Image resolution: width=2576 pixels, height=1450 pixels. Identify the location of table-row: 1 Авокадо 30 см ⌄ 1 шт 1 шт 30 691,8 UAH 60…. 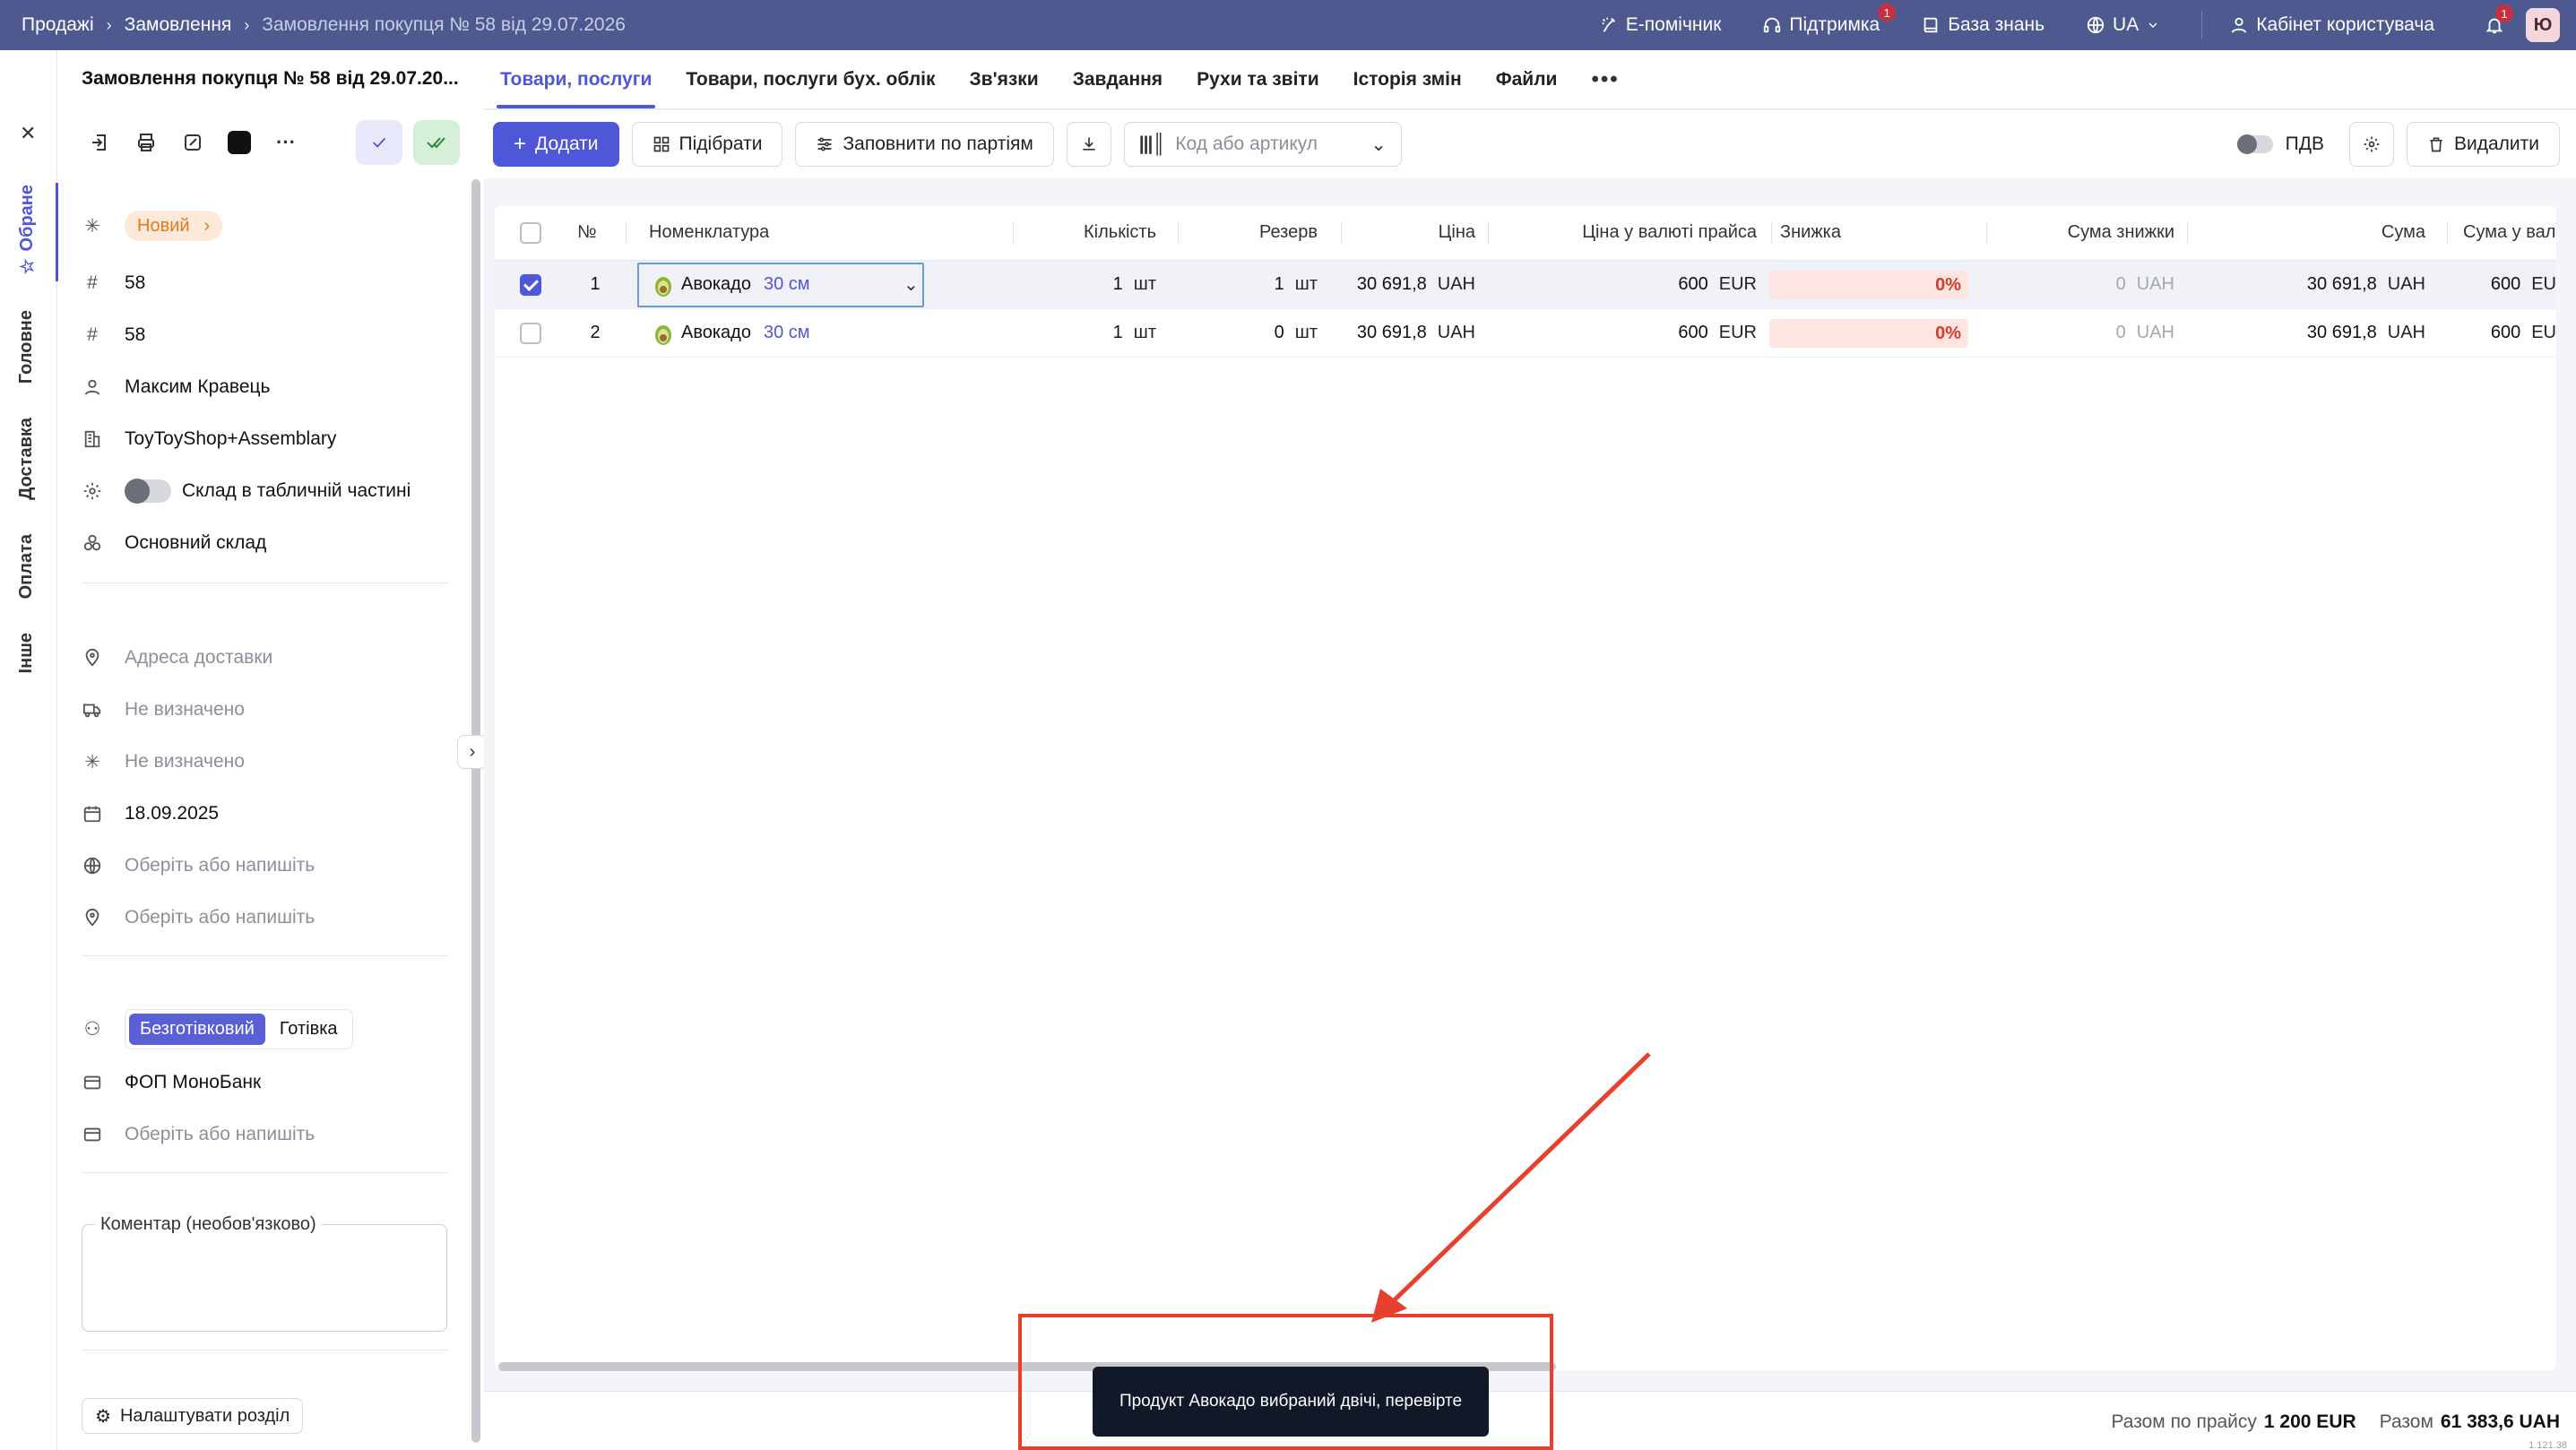
(1525, 285).